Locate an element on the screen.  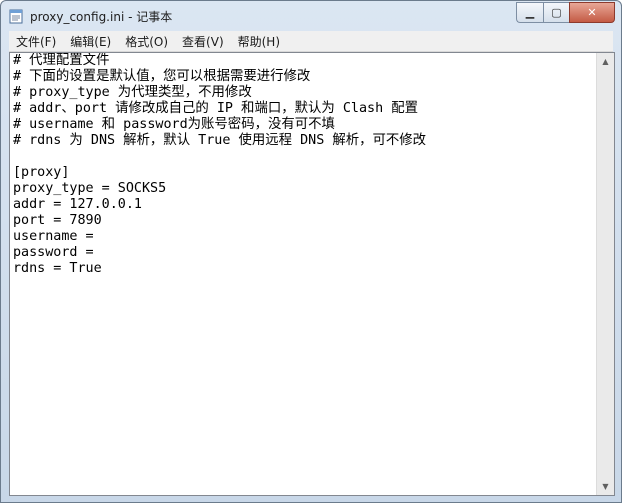
text-line: [proxy] is located at coordinates (41, 172).